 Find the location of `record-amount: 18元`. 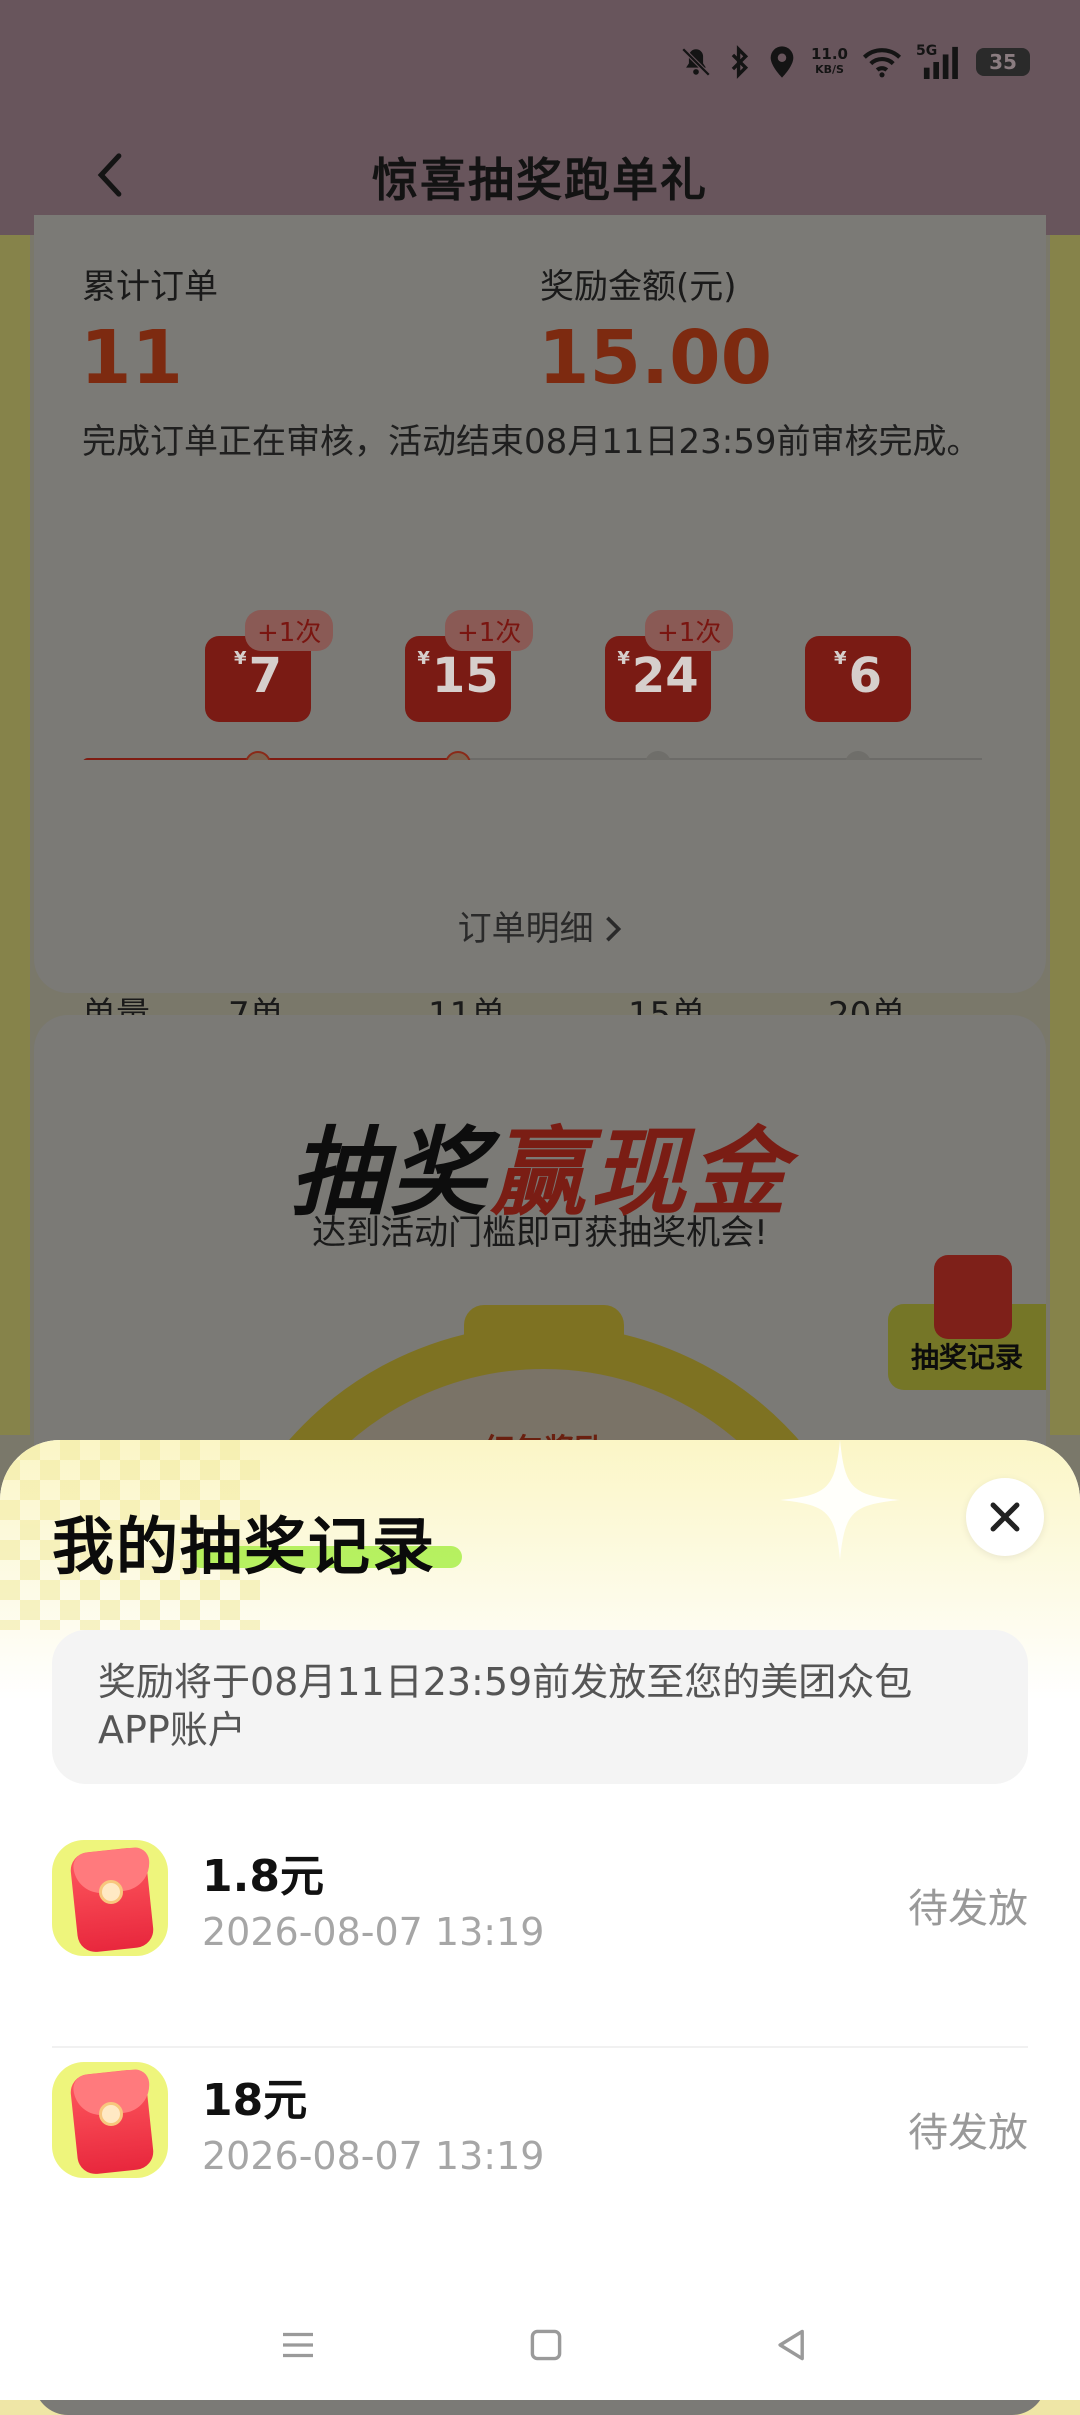

record-amount: 18元 is located at coordinates (255, 2100).